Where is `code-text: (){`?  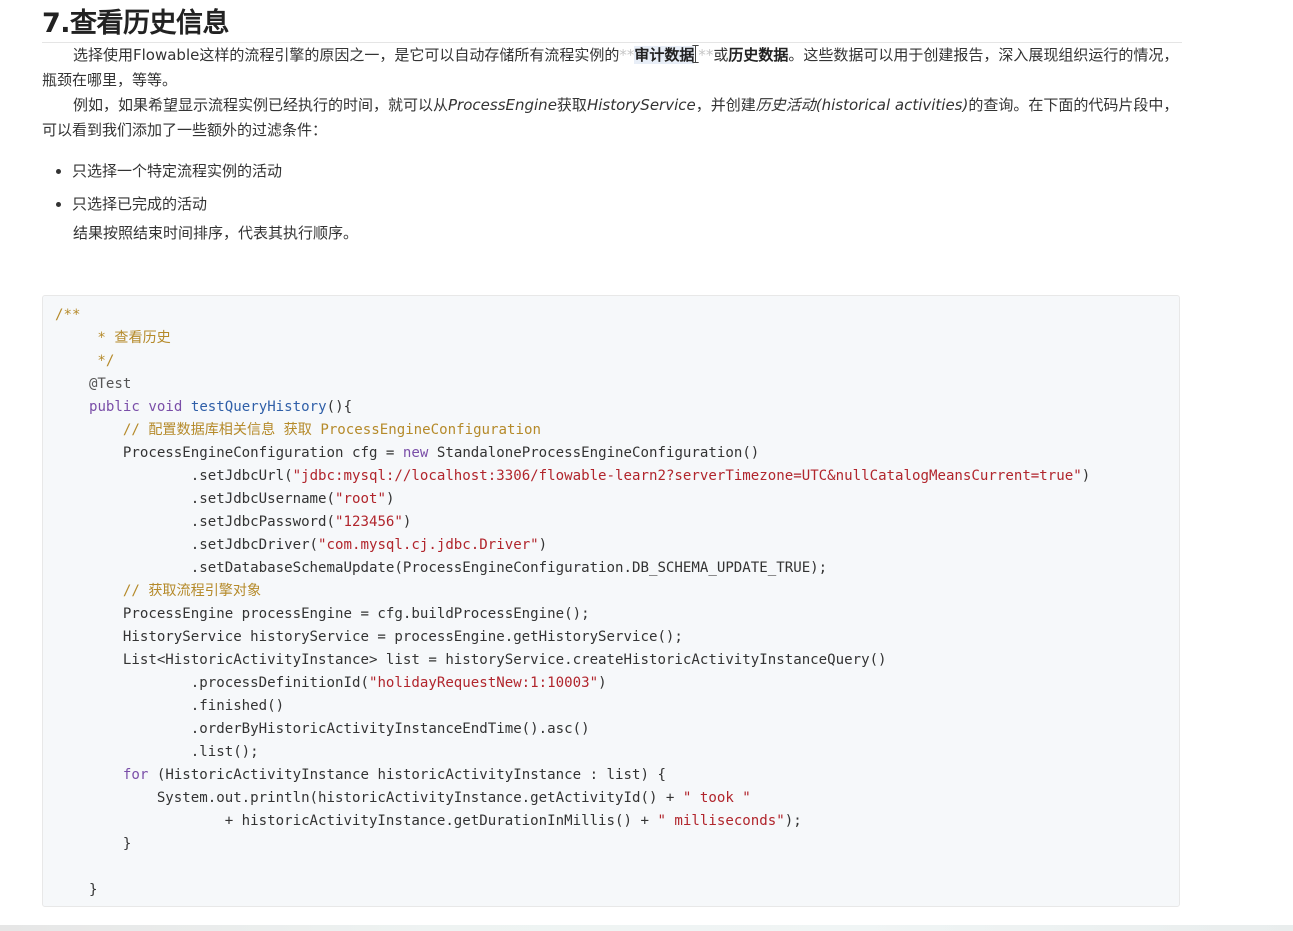
code-text: (){ is located at coordinates (339, 407).